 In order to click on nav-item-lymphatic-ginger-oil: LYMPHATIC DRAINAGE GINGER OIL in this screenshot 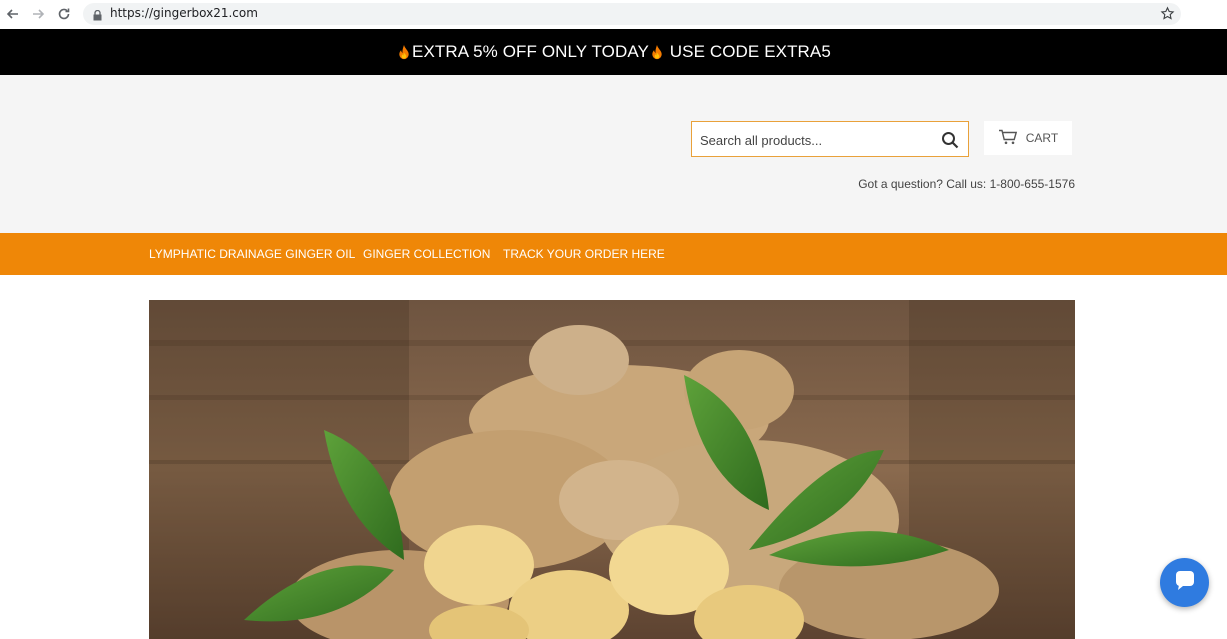, I will do `click(252, 254)`.